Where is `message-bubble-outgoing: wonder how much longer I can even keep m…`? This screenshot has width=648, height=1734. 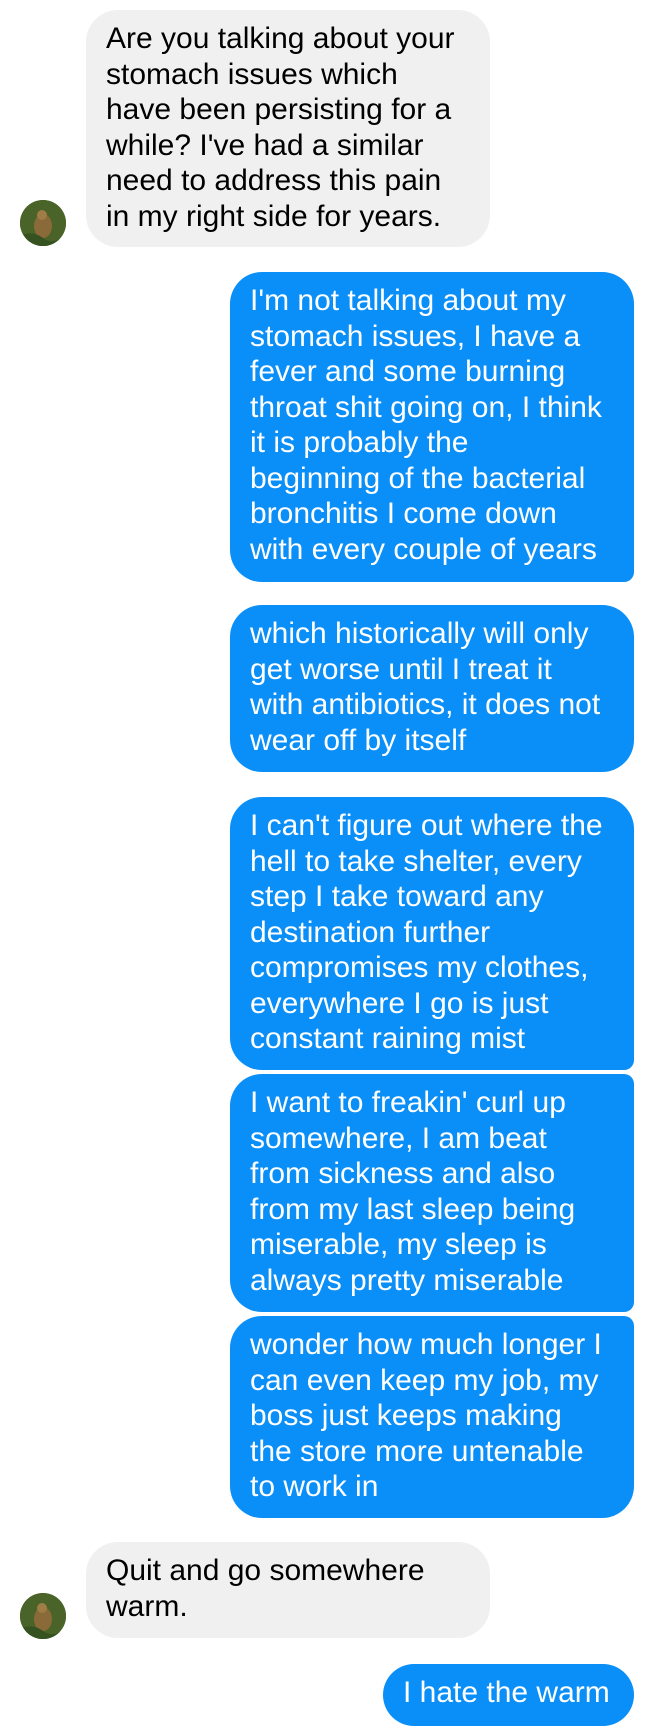 message-bubble-outgoing: wonder how much longer I can even keep m… is located at coordinates (432, 1417).